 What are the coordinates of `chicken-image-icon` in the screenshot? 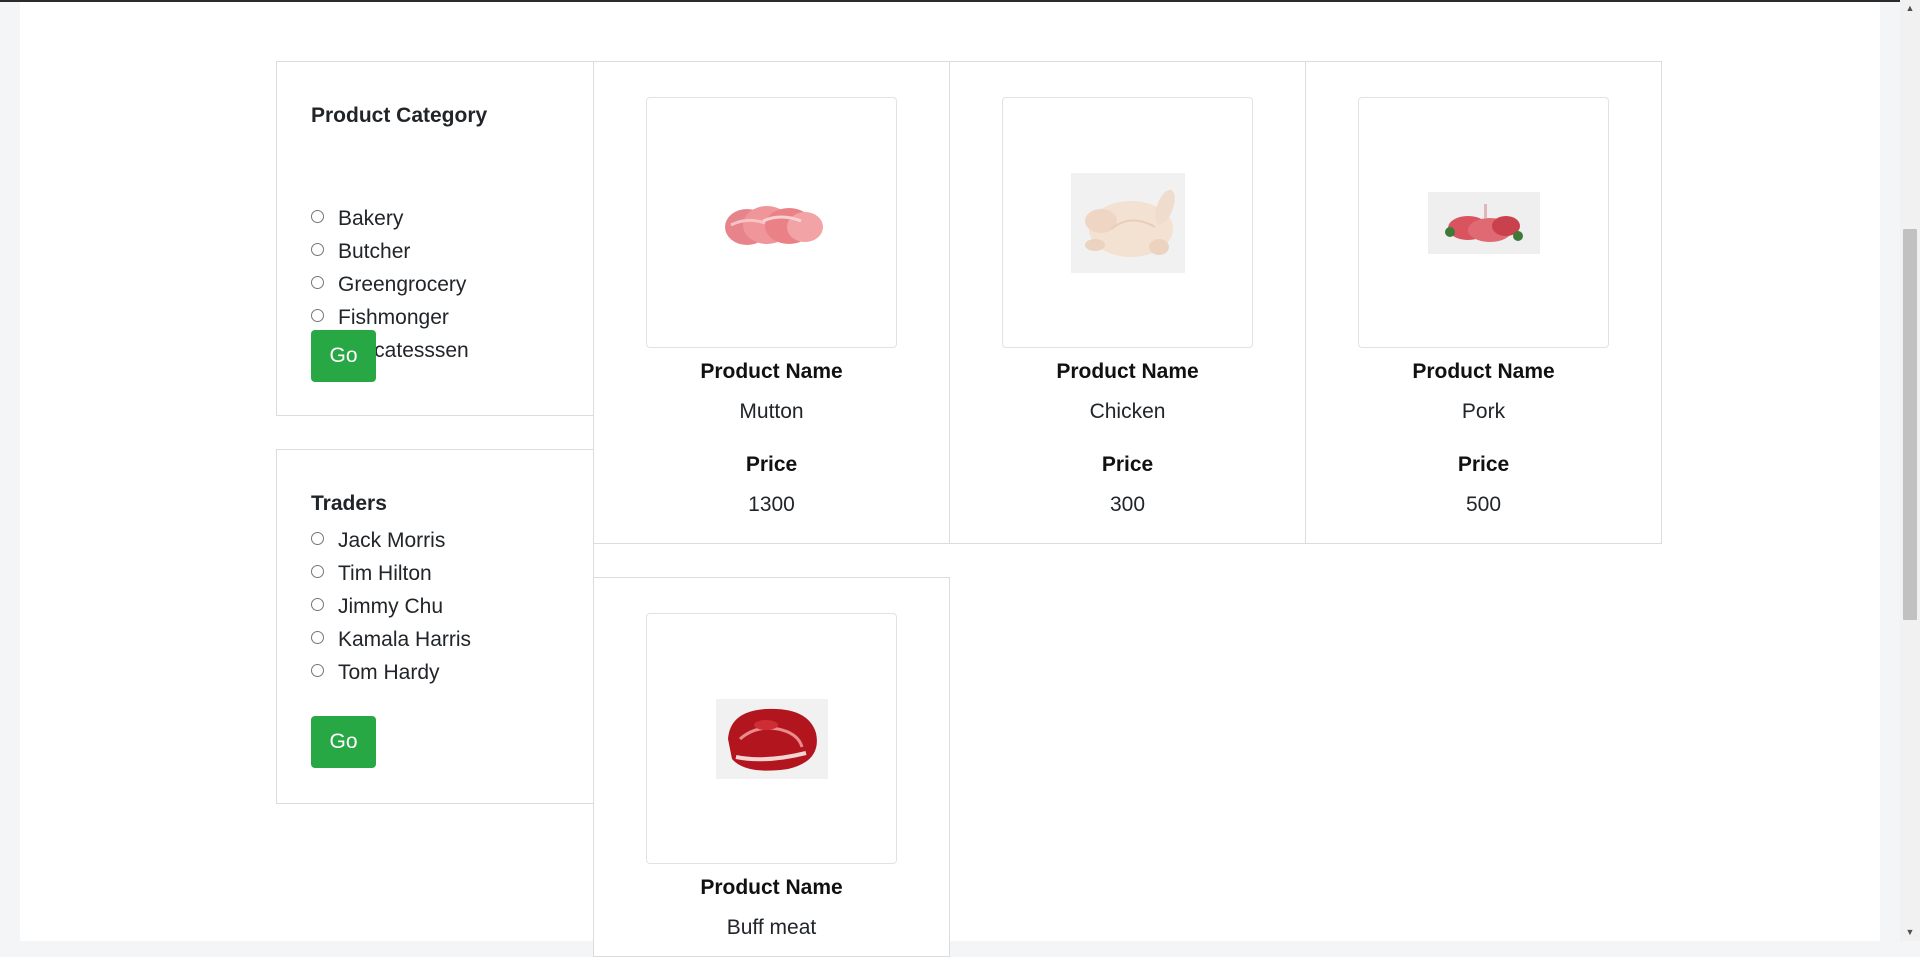 It's located at (1127, 222).